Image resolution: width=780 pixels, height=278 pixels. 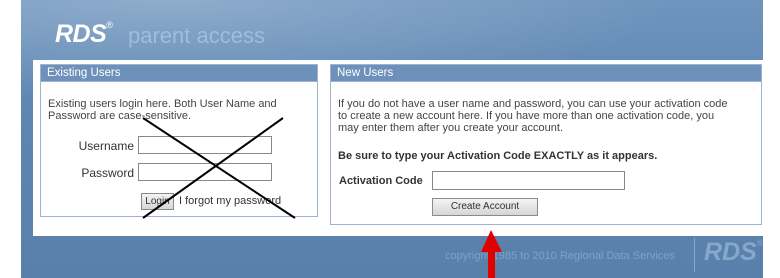 I want to click on cross-out-mark-icon, so click(x=219, y=168).